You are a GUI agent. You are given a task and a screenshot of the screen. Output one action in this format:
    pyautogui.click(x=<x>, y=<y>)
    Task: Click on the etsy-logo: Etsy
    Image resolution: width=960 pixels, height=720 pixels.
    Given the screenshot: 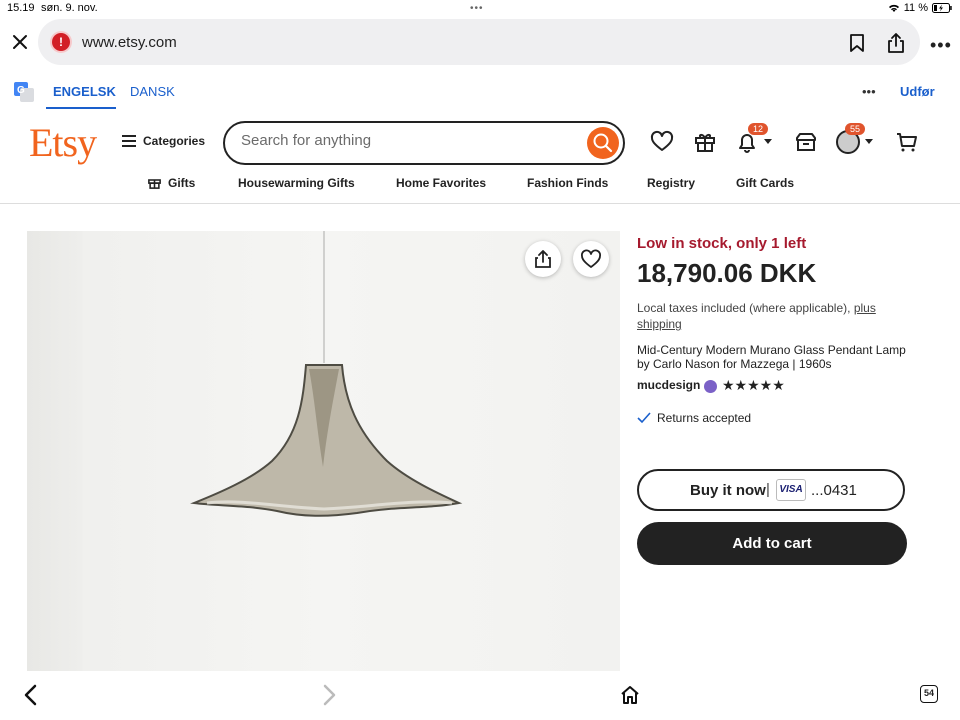 What is the action you would take?
    pyautogui.click(x=63, y=142)
    